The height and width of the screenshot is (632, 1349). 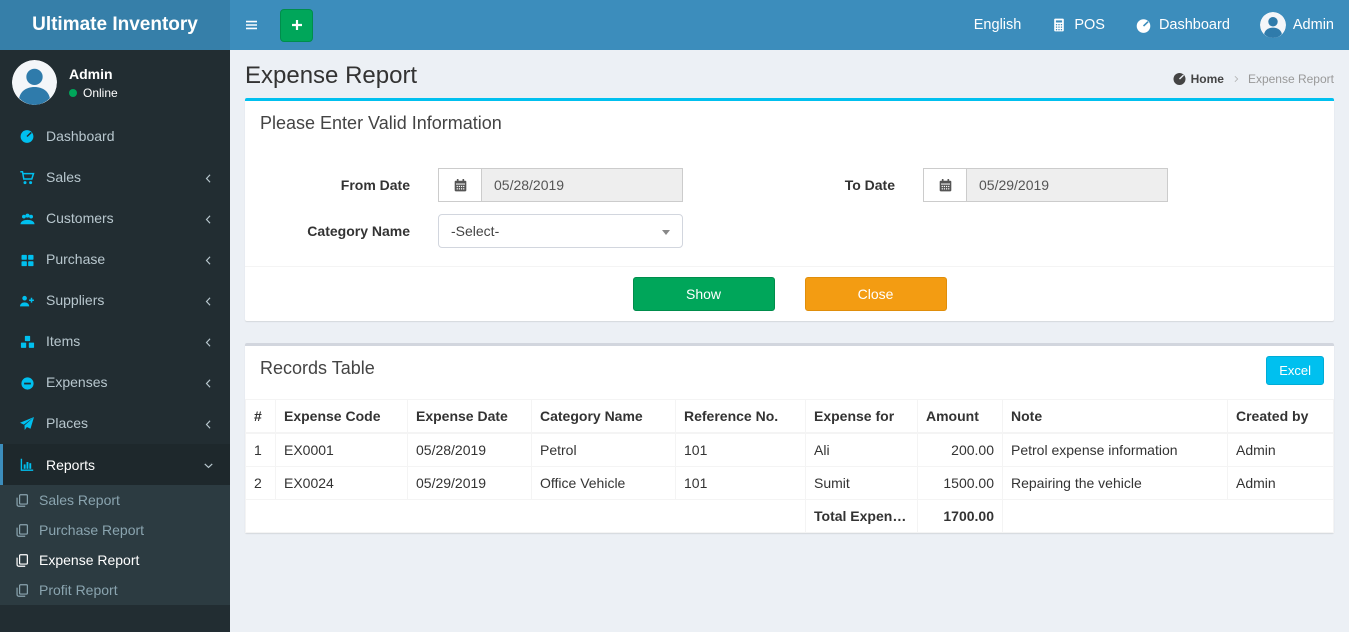 I want to click on sidebar-item-sales-report: Sales Report, so click(x=115, y=500).